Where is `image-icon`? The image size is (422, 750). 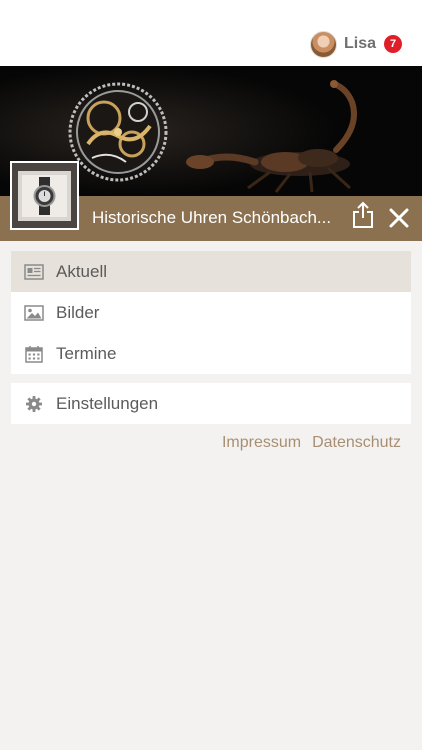
image-icon is located at coordinates (34, 313).